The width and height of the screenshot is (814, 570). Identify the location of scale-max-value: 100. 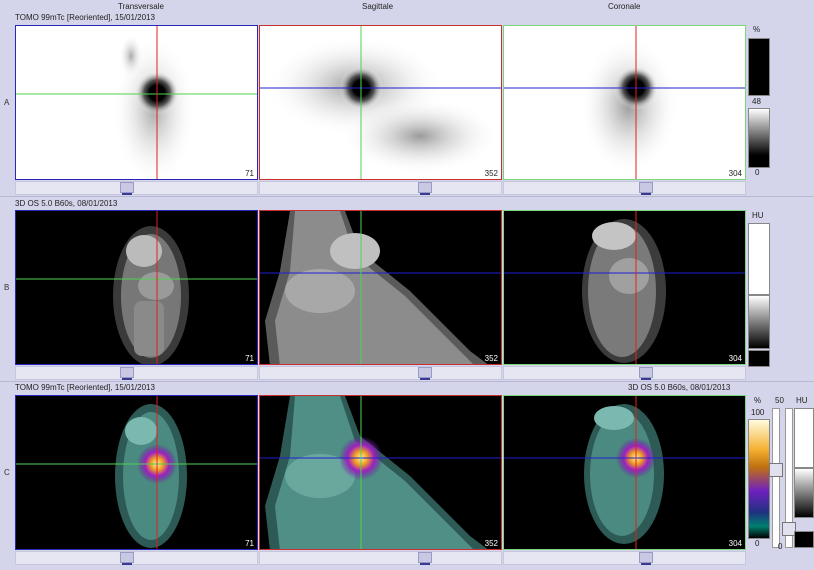
(758, 412).